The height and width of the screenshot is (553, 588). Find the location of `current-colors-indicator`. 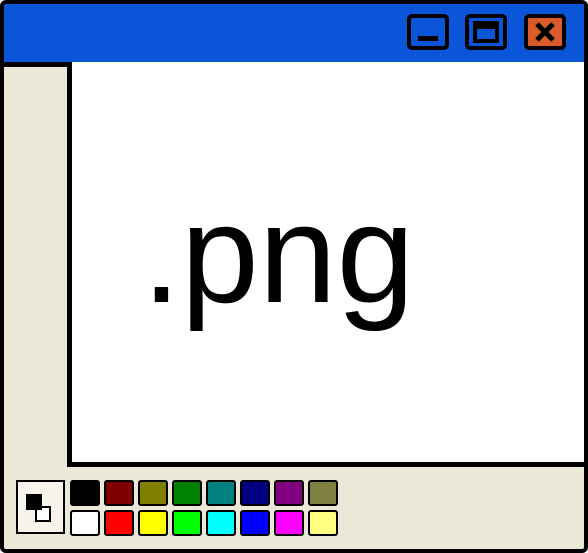

current-colors-indicator is located at coordinates (40, 507).